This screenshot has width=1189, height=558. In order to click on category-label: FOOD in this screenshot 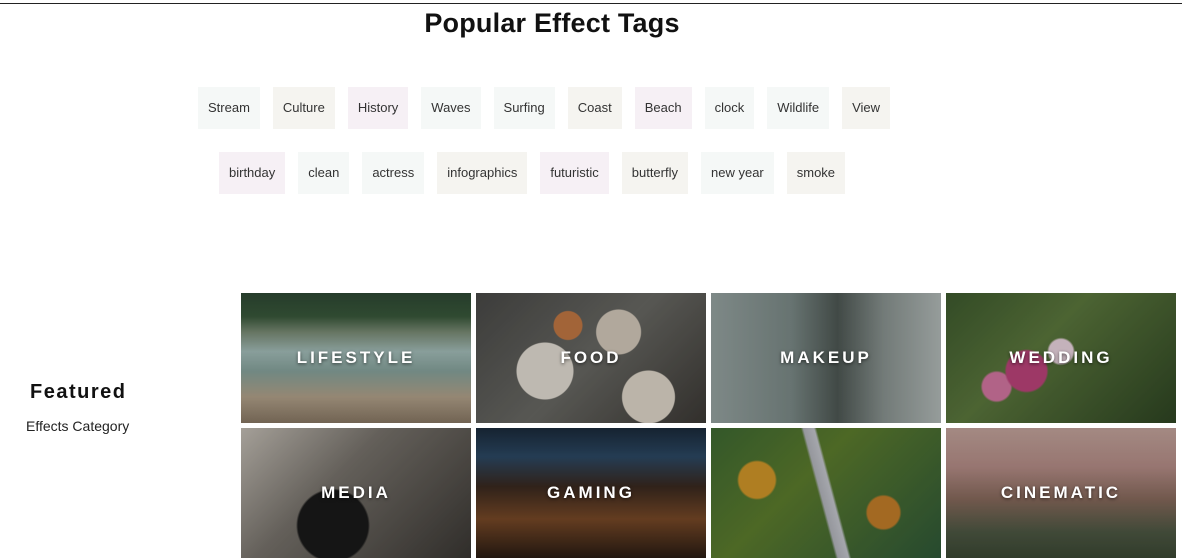, I will do `click(591, 357)`.